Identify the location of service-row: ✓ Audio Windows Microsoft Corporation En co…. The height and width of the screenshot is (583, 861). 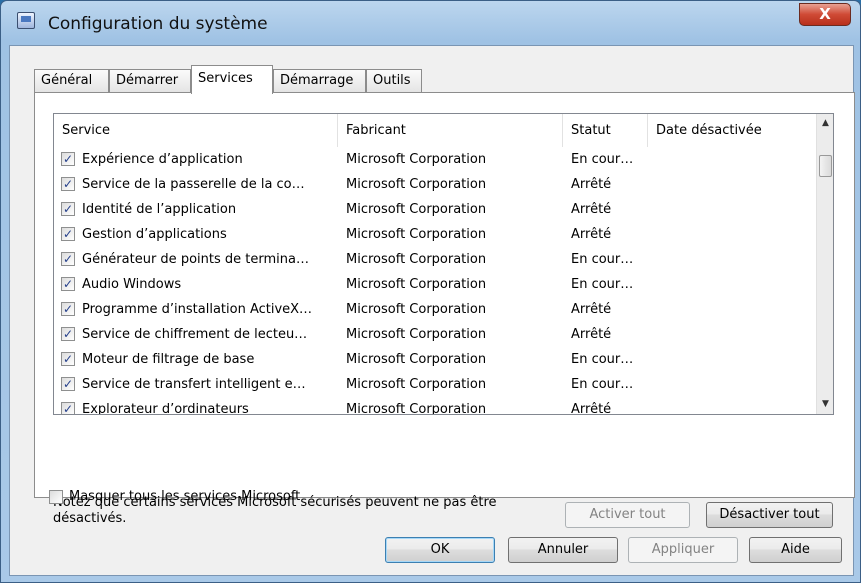
(435, 284).